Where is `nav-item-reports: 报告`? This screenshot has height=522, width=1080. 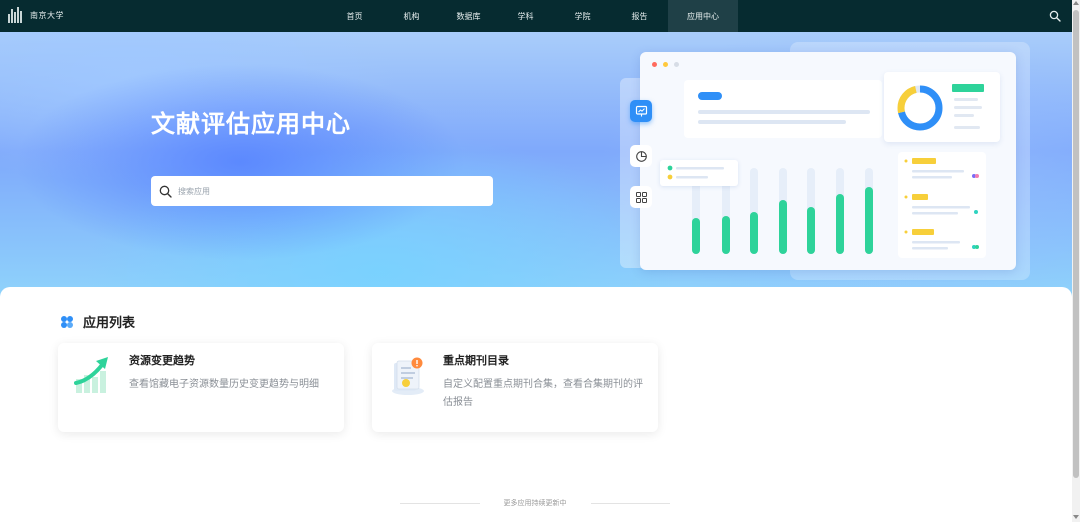 nav-item-reports: 报告 is located at coordinates (639, 16).